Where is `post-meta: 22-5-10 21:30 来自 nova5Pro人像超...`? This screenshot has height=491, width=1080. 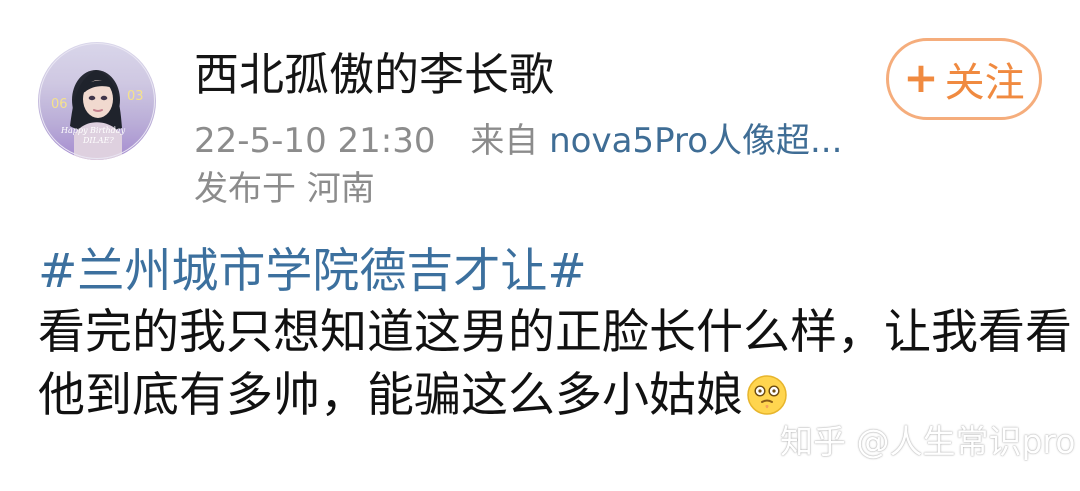
post-meta: 22-5-10 21:30 来自 nova5Pro人像超... is located at coordinates (518, 141).